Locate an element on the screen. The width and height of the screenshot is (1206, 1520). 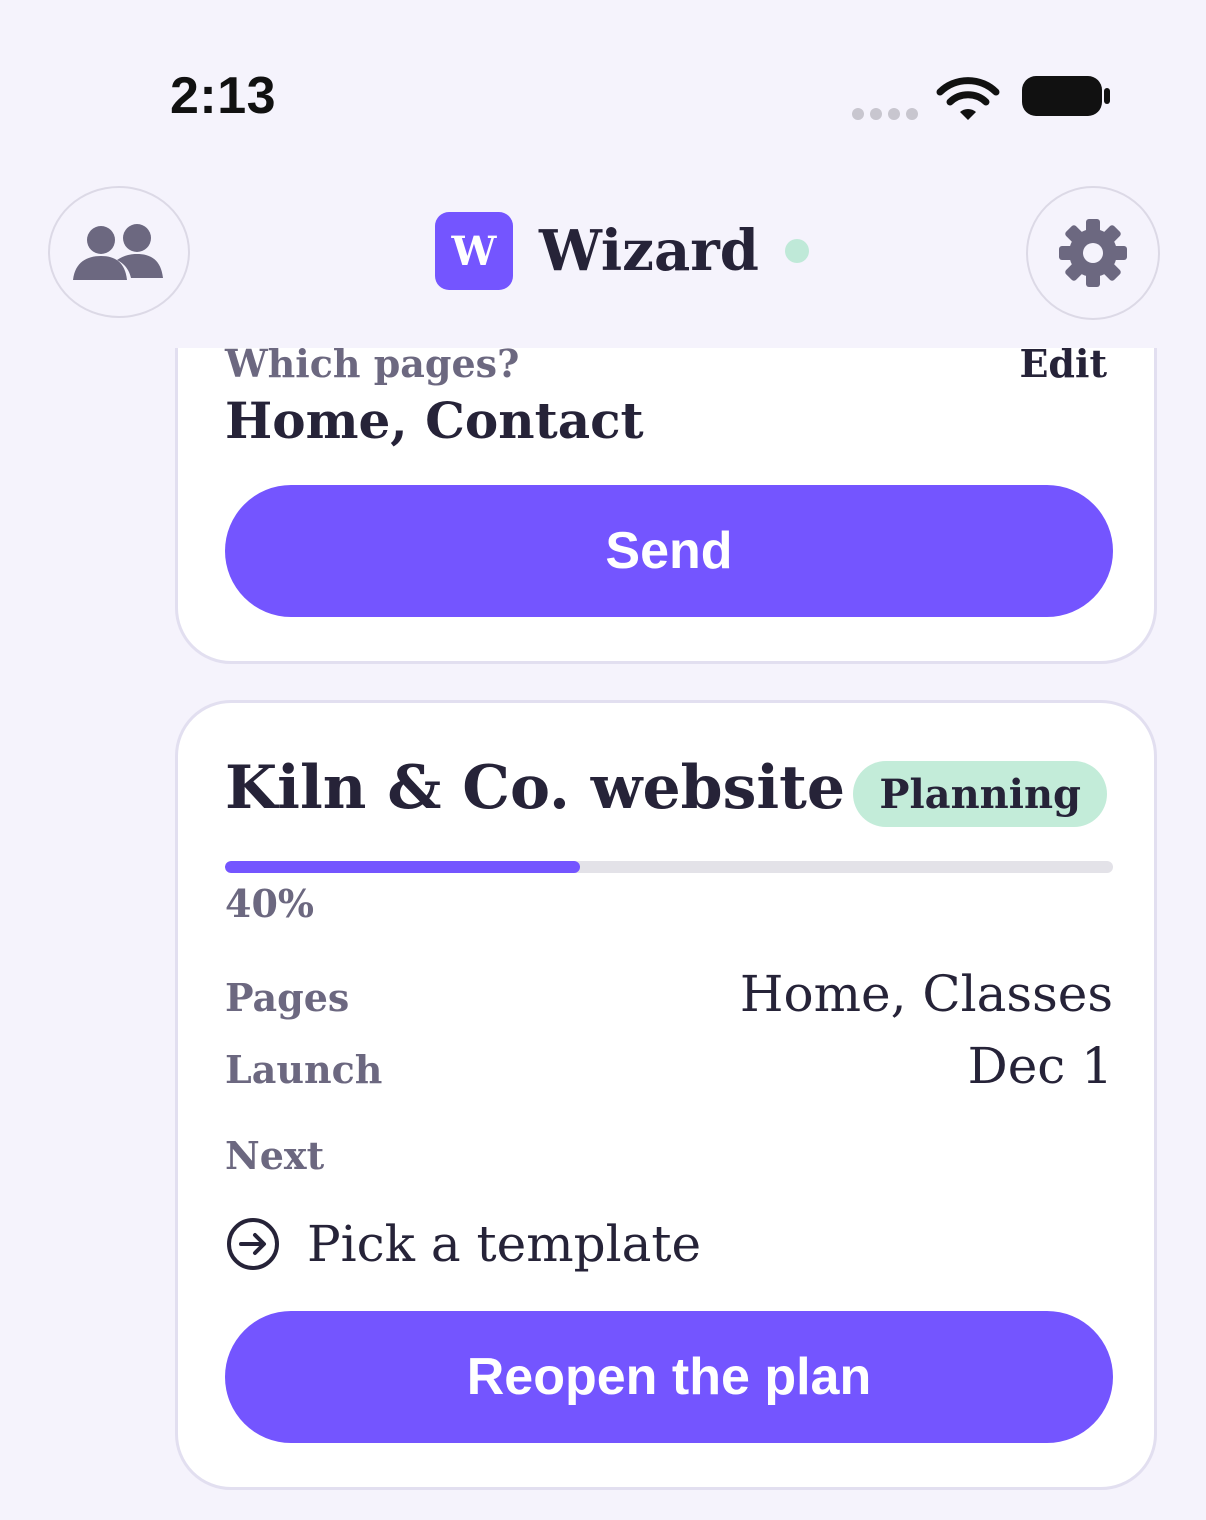
send-button: Send is located at coordinates (669, 551).